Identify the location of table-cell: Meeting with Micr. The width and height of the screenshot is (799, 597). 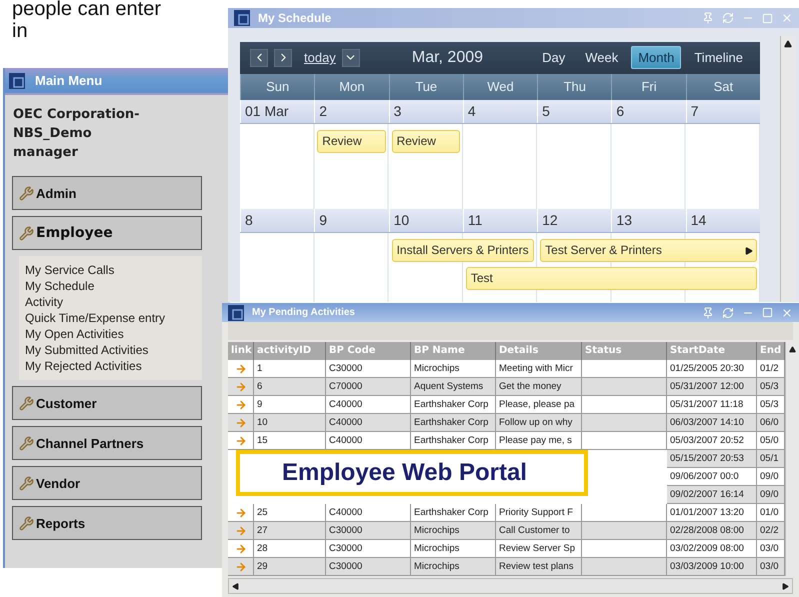
(539, 369).